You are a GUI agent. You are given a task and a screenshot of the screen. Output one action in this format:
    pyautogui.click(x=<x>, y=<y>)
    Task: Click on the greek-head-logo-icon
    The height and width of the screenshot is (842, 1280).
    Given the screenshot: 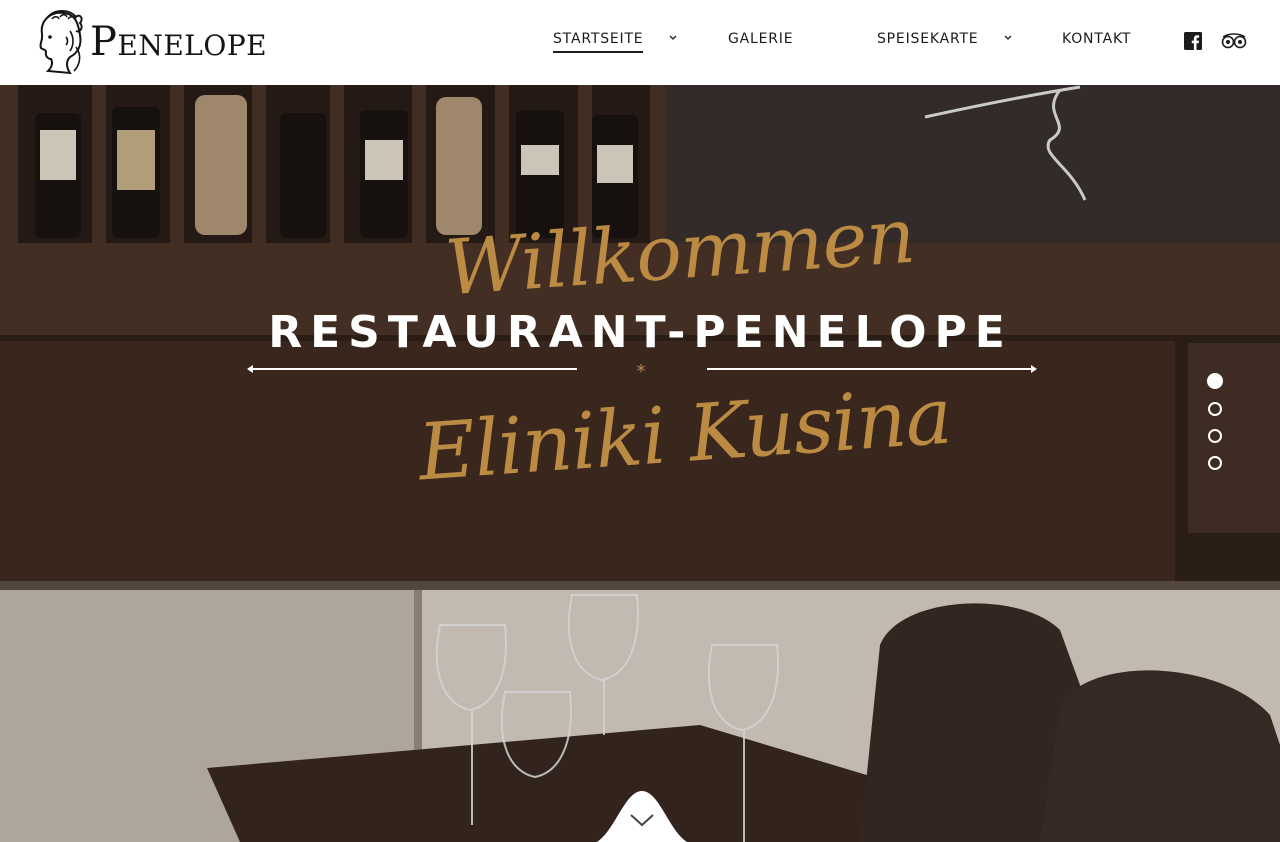 What is the action you would take?
    pyautogui.click(x=61, y=42)
    